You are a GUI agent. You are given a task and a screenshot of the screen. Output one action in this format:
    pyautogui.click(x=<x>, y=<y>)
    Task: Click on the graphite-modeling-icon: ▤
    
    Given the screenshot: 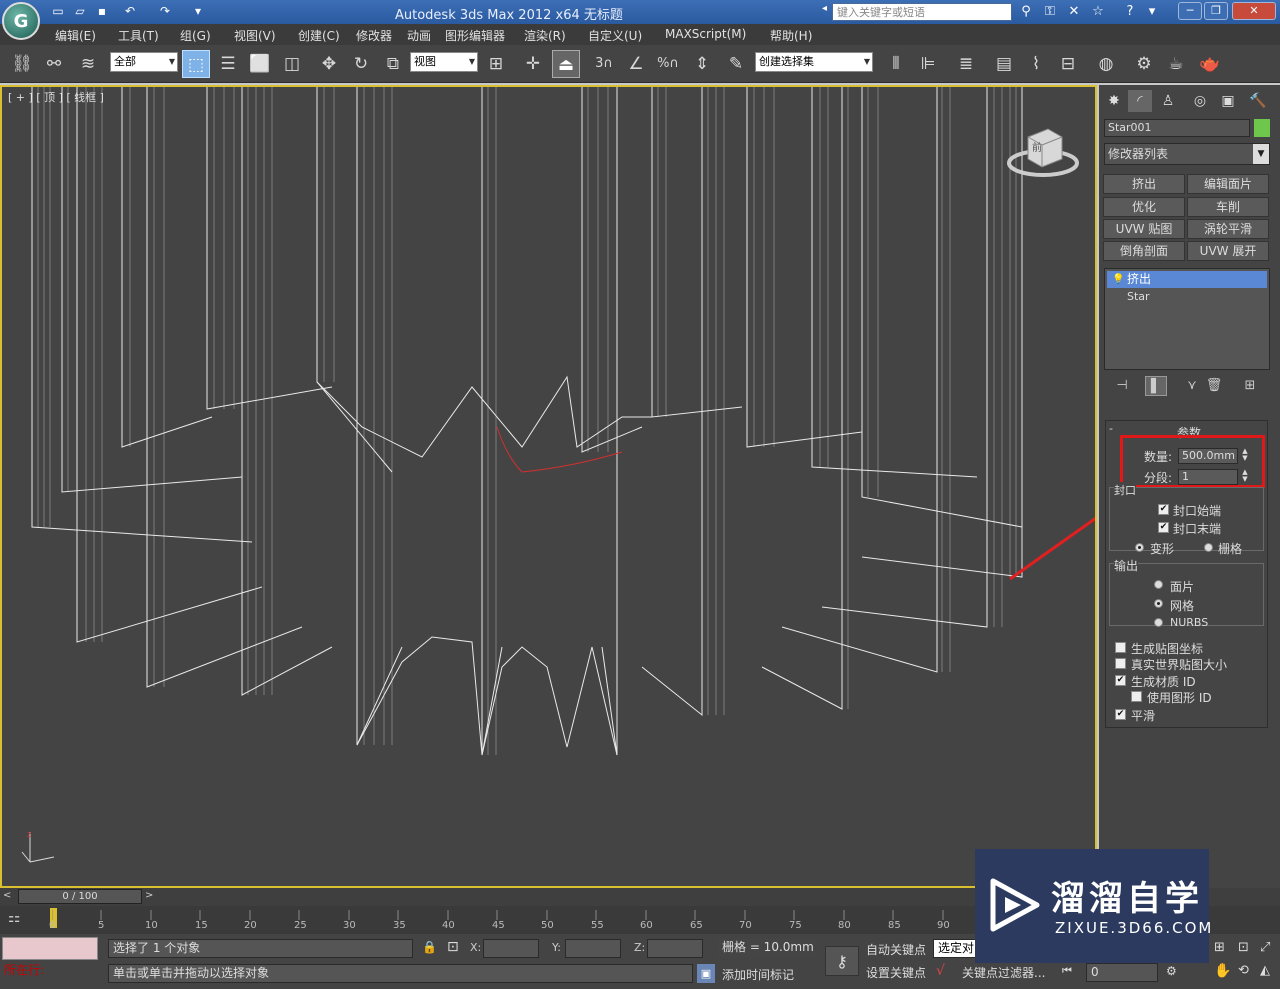 What is the action you would take?
    pyautogui.click(x=1004, y=64)
    